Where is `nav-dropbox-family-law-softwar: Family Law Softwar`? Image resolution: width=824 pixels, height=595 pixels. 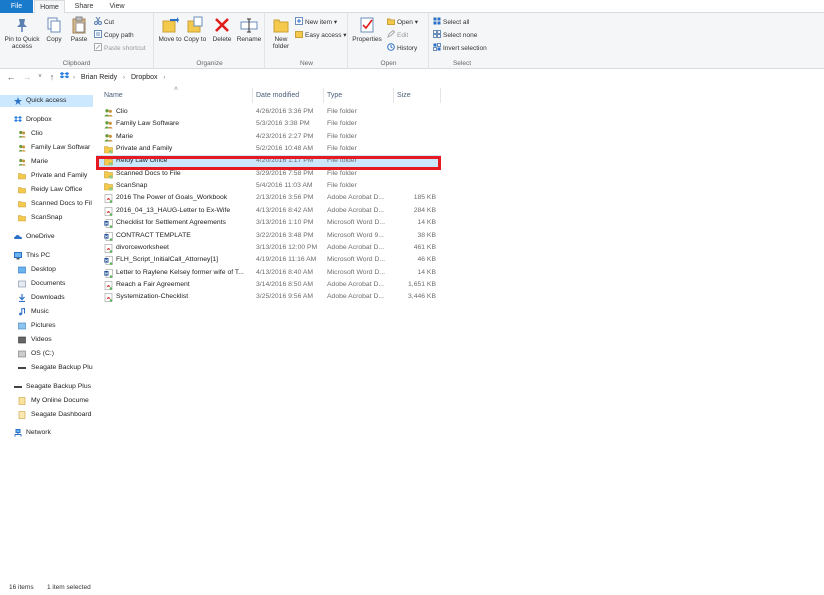 nav-dropbox-family-law-softwar: Family Law Softwar is located at coordinates (46, 148).